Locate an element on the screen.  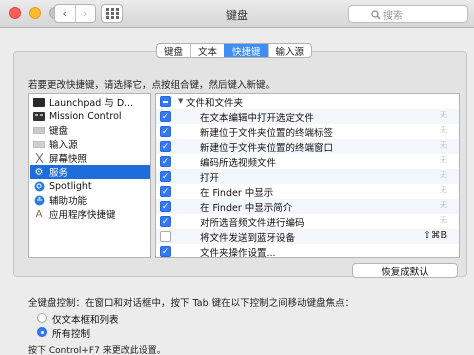
category-label: 服务 is located at coordinates (59, 173).